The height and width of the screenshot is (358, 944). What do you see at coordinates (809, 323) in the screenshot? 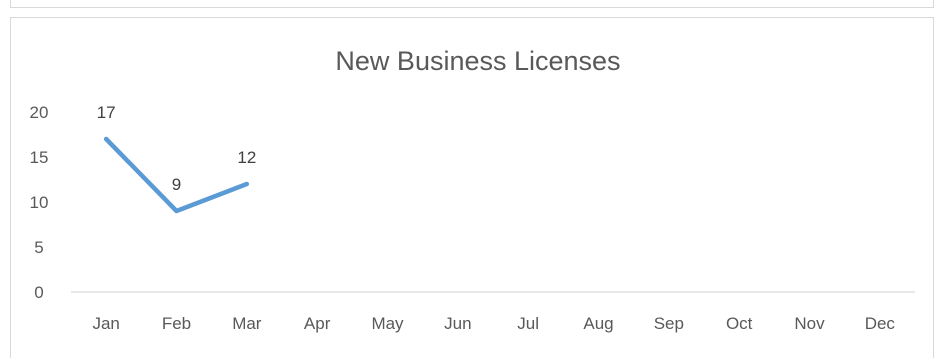
I see `x-tick-label: Nov` at bounding box center [809, 323].